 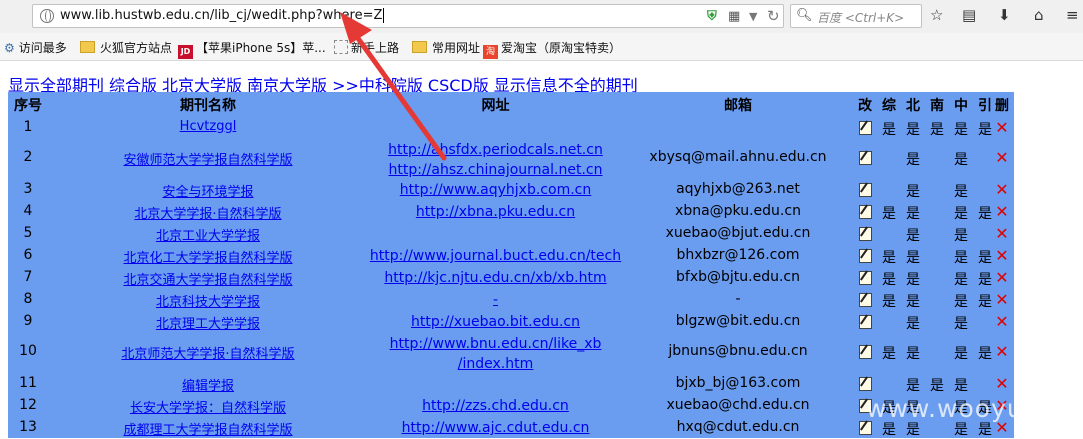 What do you see at coordinates (28, 127) in the screenshot?
I see `row-number: 1` at bounding box center [28, 127].